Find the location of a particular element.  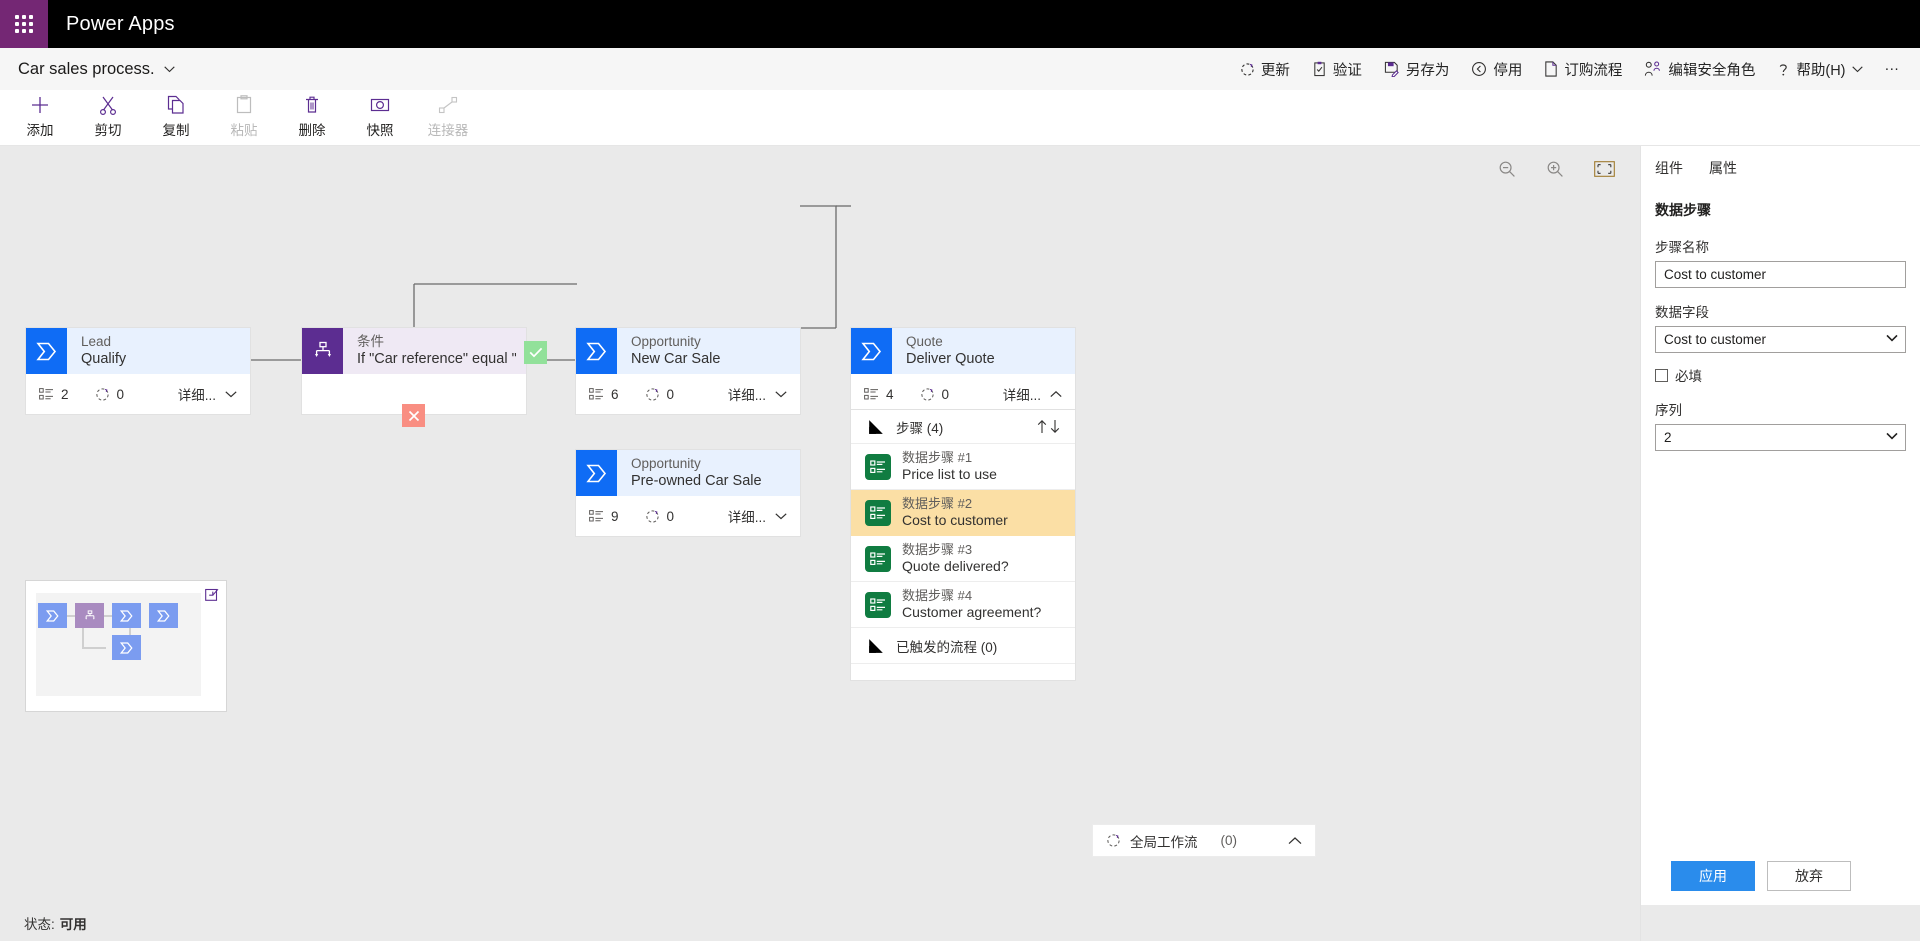

step-row-2: 数据步骤 #2 Cost to customer is located at coordinates (963, 513).